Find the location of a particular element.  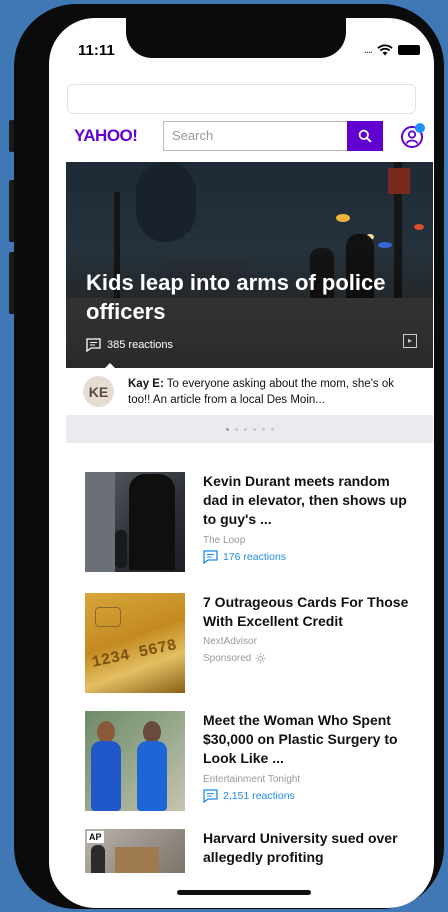

thumb-card-text: 1234 5678 is located at coordinates (134, 654).